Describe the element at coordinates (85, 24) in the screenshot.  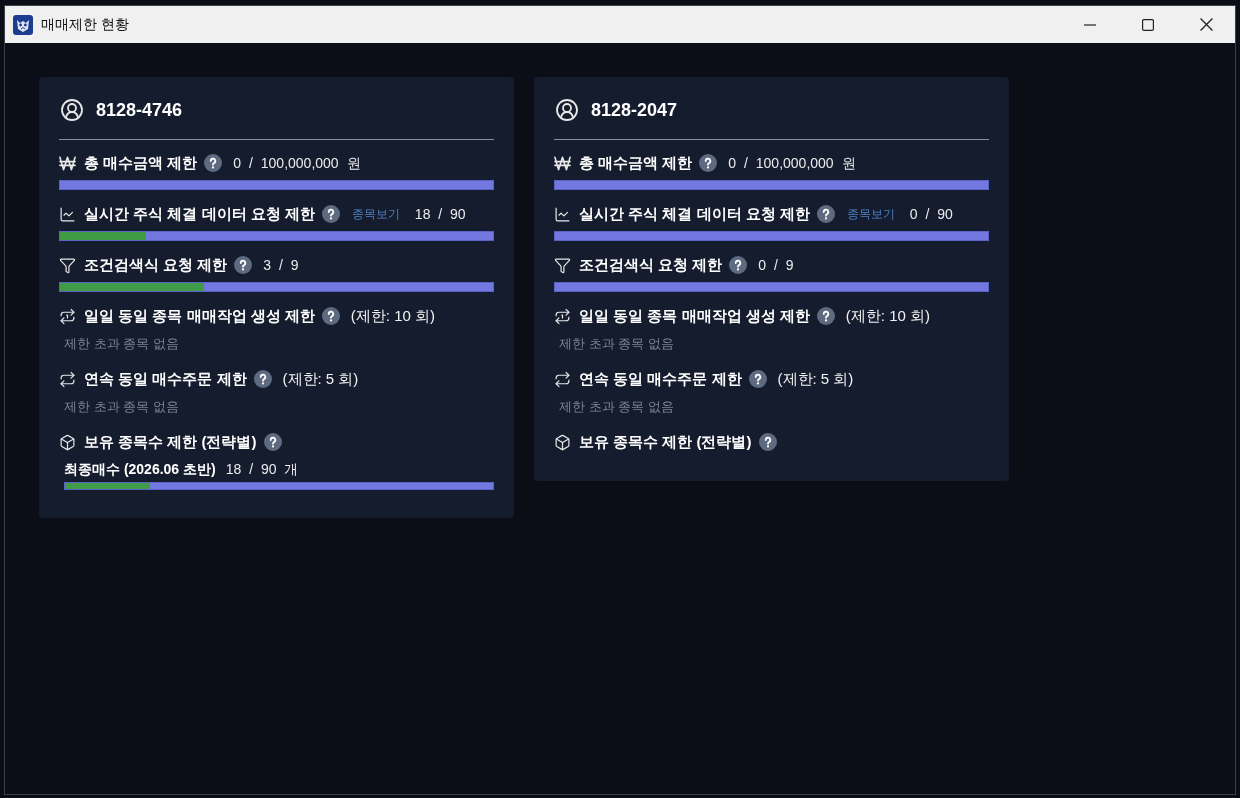
I see `window-title: 매매제한 현황` at that location.